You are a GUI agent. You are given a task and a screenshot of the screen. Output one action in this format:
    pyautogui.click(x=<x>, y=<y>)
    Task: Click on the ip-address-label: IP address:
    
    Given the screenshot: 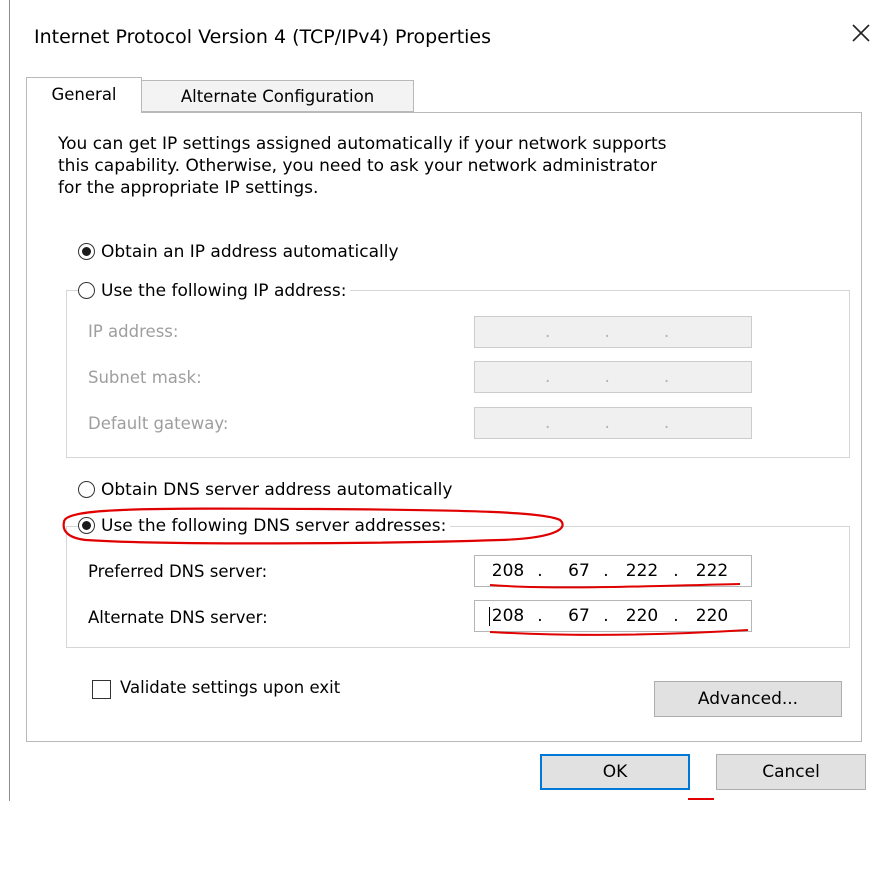 What is the action you would take?
    pyautogui.click(x=133, y=331)
    